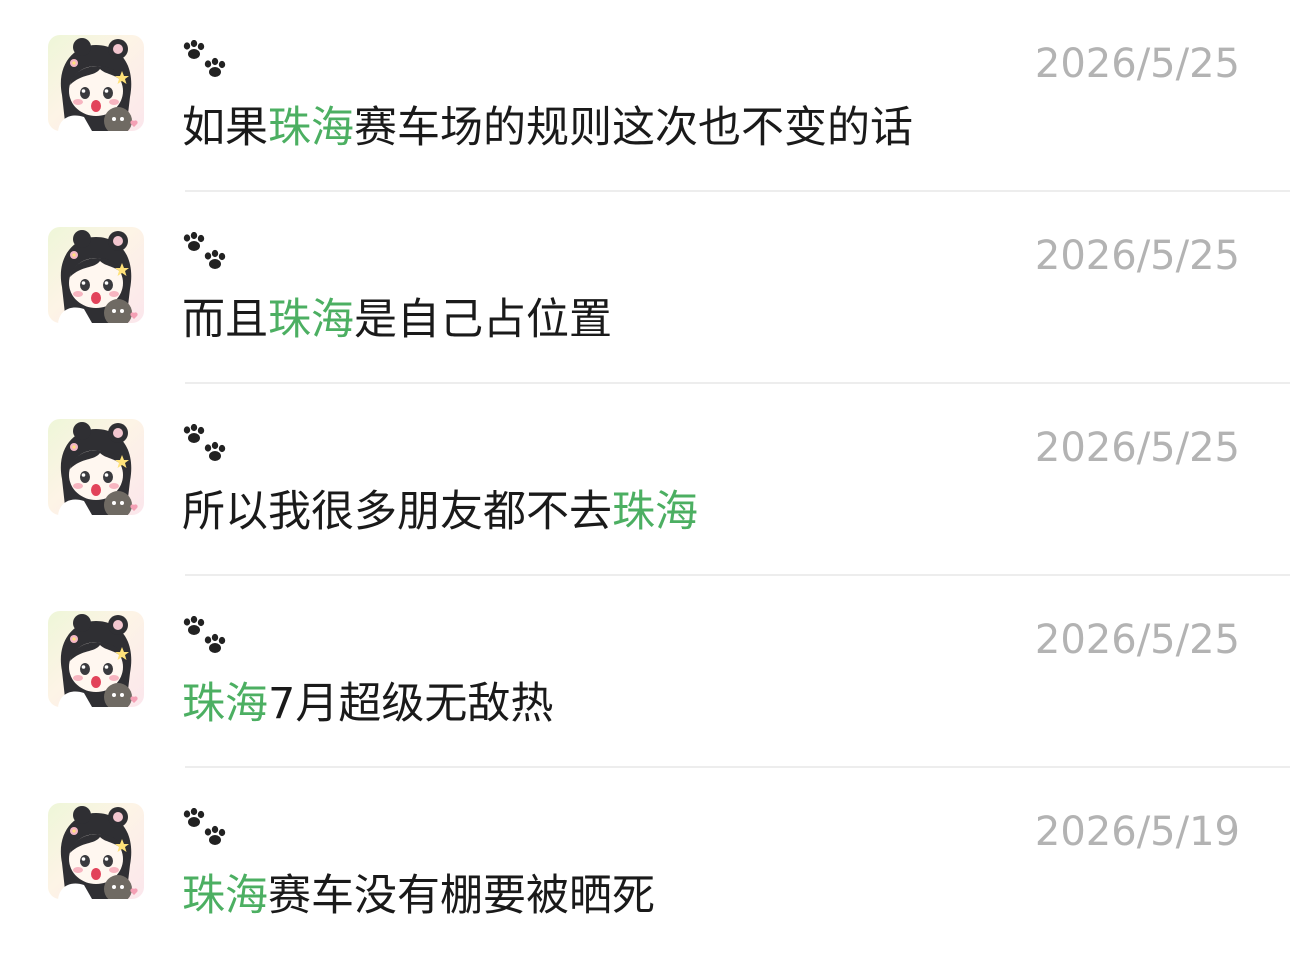 The width and height of the screenshot is (1290, 958). I want to click on comment-text-segment: 如果, so click(225, 128).